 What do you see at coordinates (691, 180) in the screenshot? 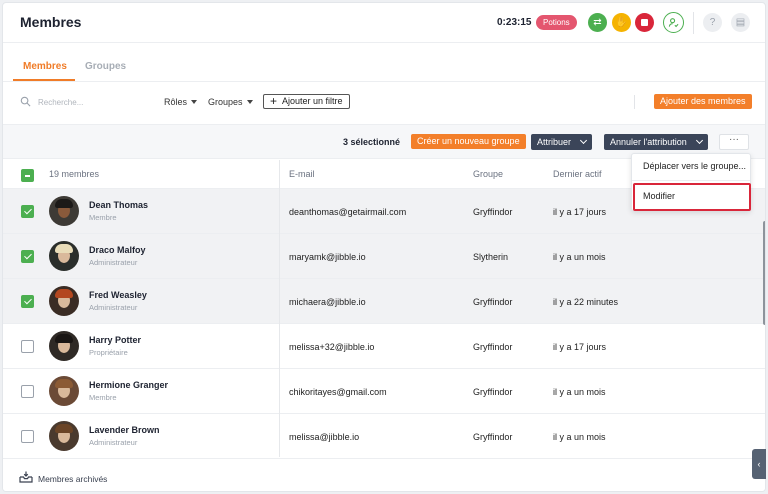
I see `menu-divider` at bounding box center [691, 180].